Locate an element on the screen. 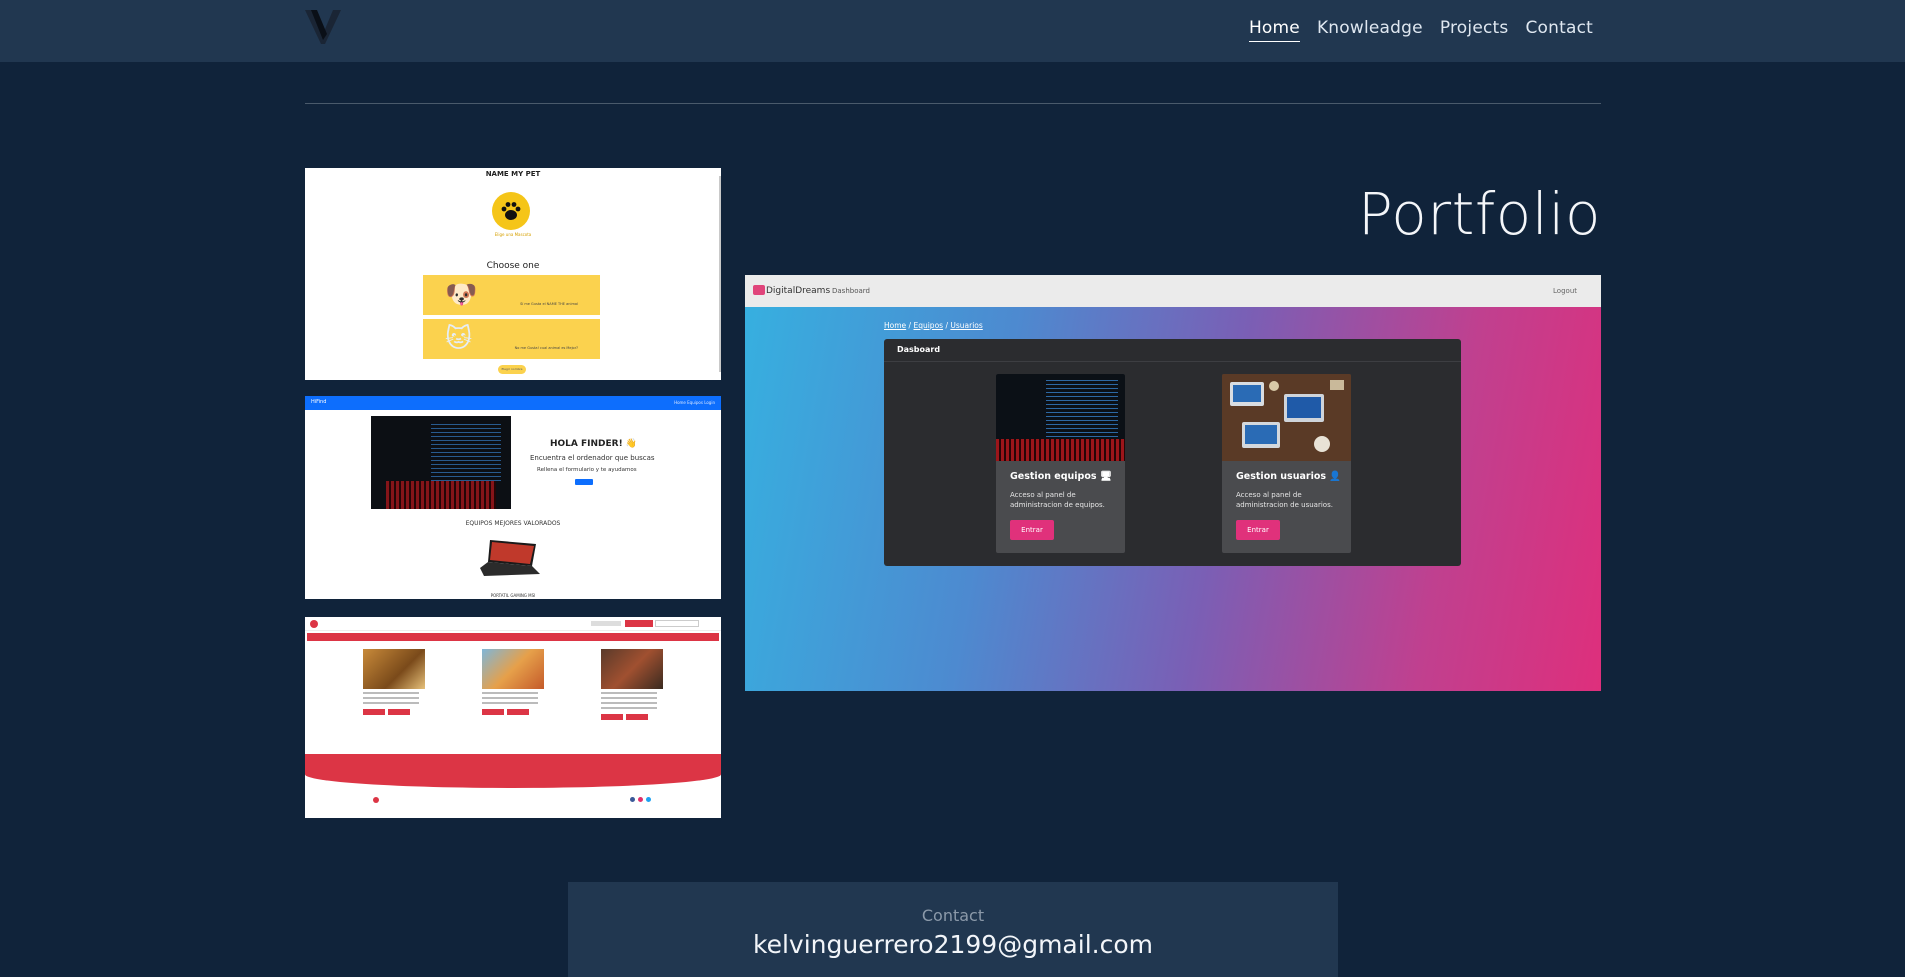 The image size is (1905, 977). dd-crumb-equipos: Equipos is located at coordinates (928, 325).